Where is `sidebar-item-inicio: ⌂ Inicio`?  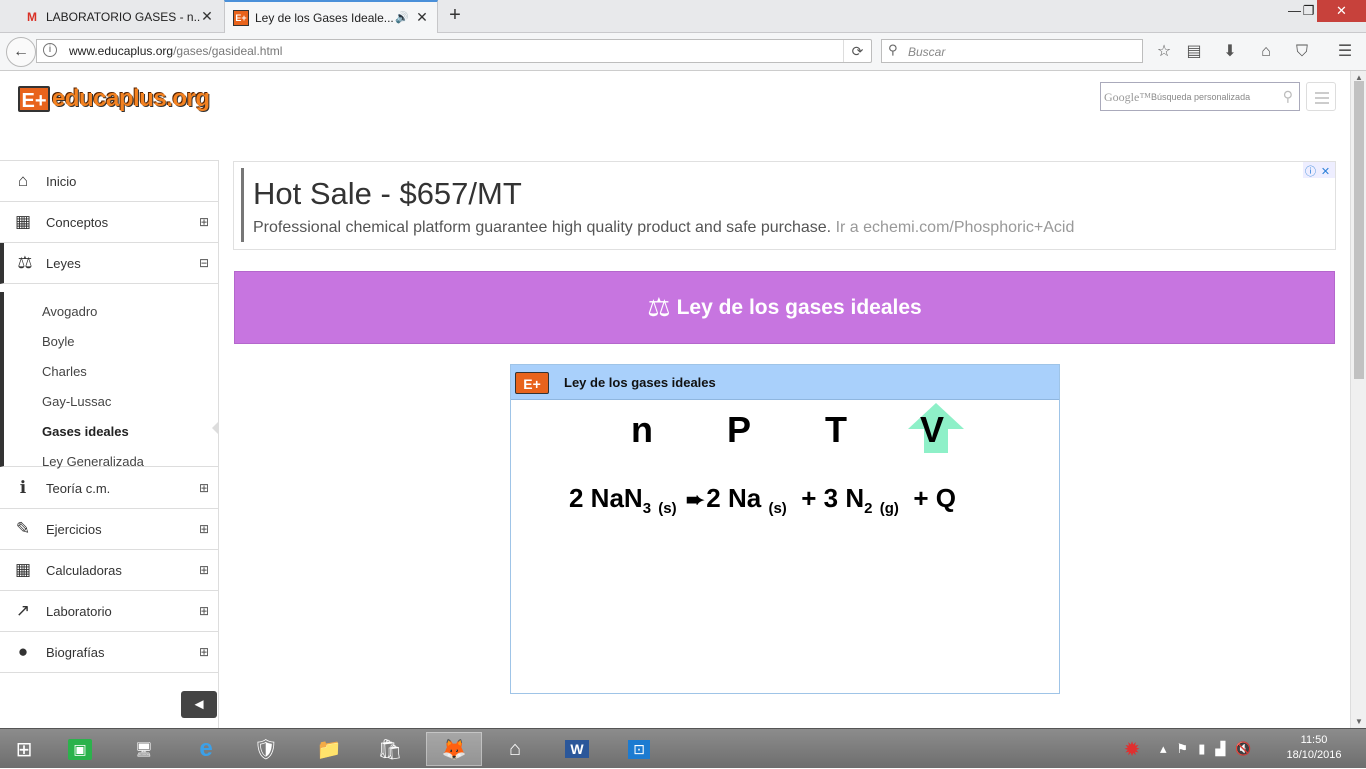
sidebar-item-inicio: ⌂ Inicio is located at coordinates (109, 181).